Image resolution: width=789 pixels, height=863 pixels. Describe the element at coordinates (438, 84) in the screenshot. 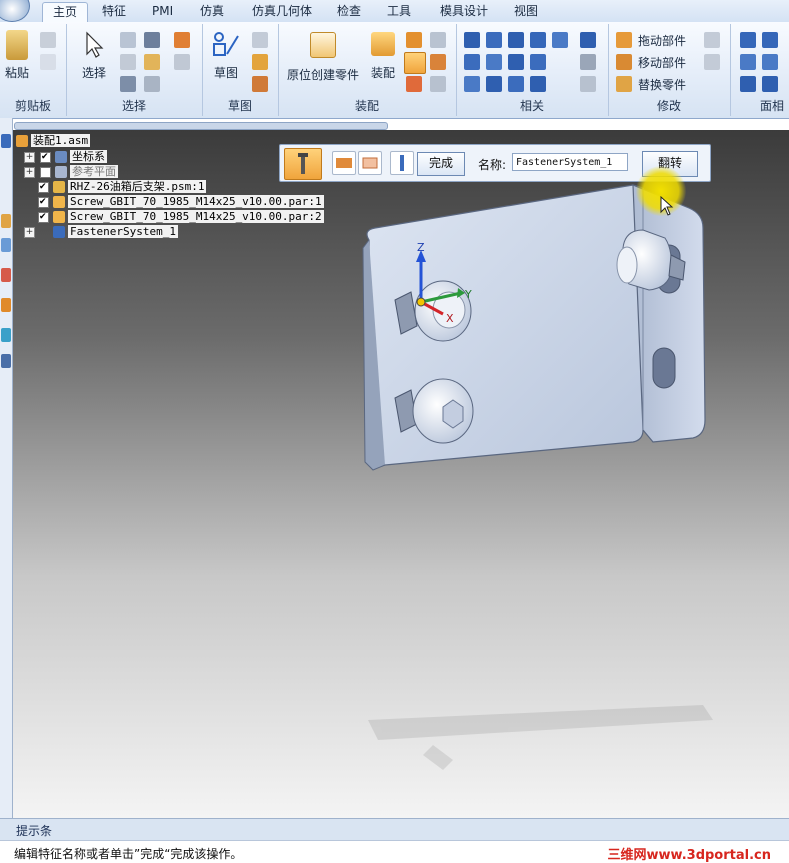

I see `wire-icon` at that location.